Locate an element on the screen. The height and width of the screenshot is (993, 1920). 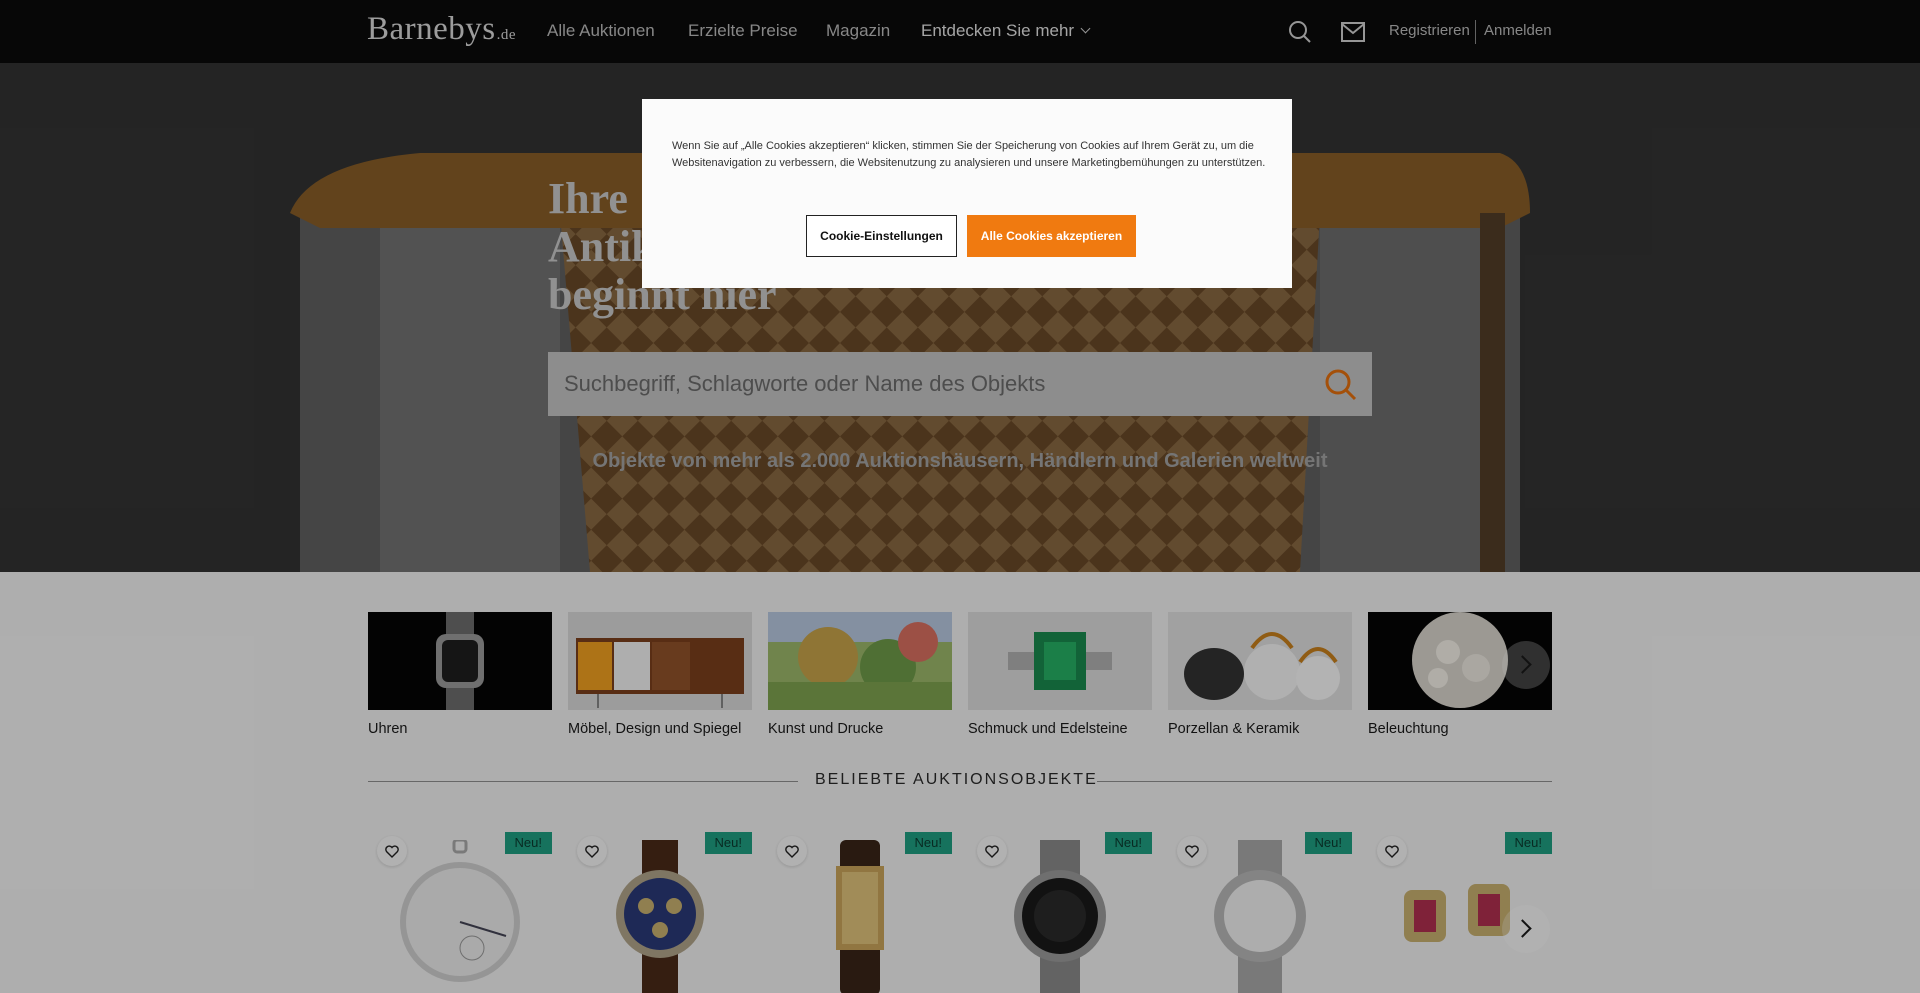
cookie-settings-button: Cookie-Einstellungen is located at coordinates (881, 236).